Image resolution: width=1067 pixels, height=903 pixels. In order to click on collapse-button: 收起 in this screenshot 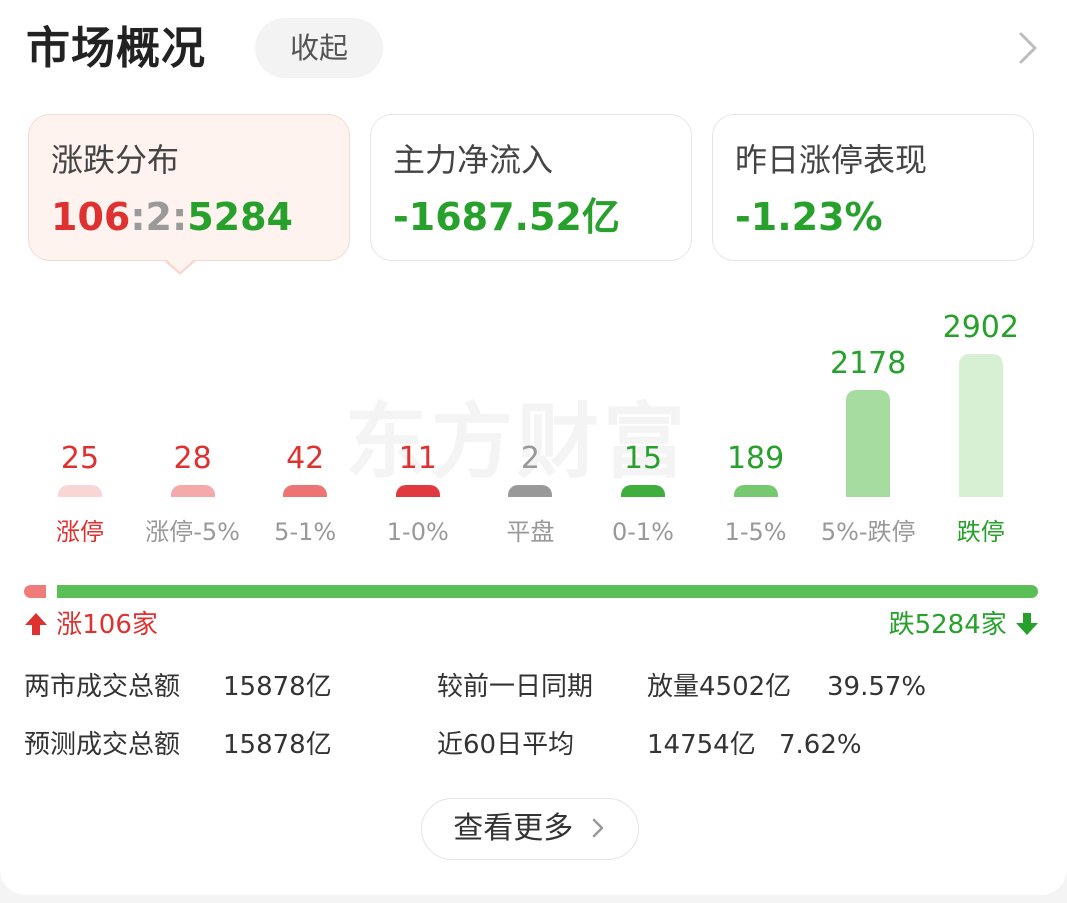, I will do `click(319, 48)`.